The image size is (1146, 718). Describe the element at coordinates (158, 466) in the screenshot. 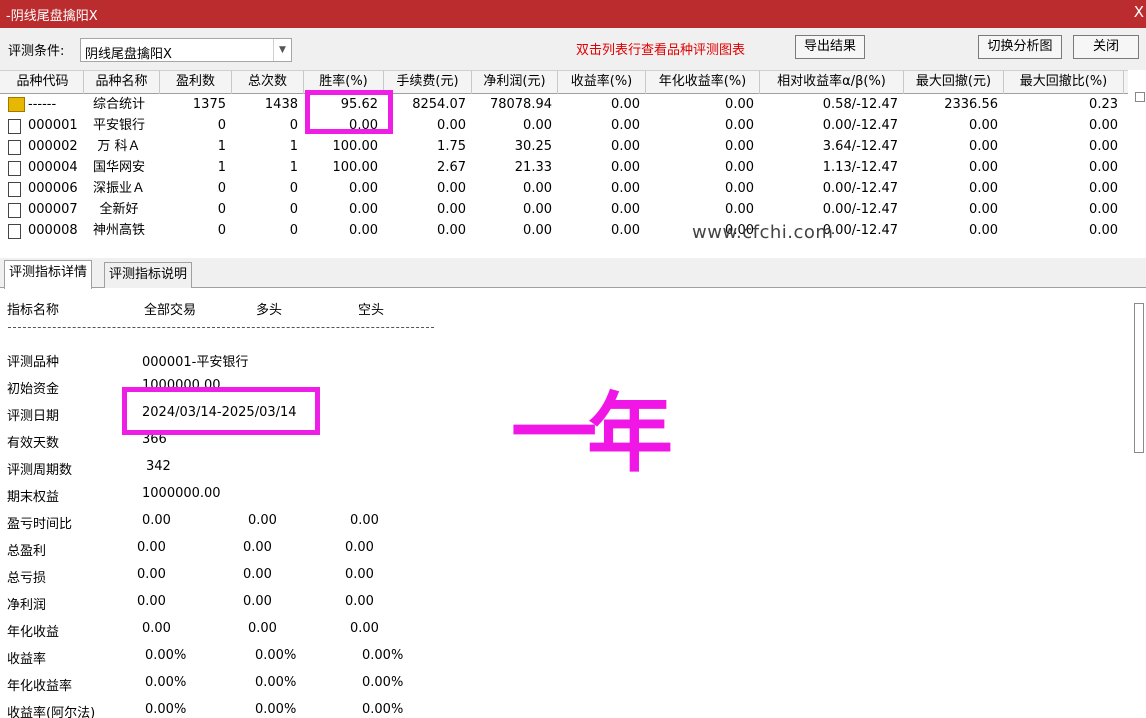

I see `periods-value: 342` at that location.